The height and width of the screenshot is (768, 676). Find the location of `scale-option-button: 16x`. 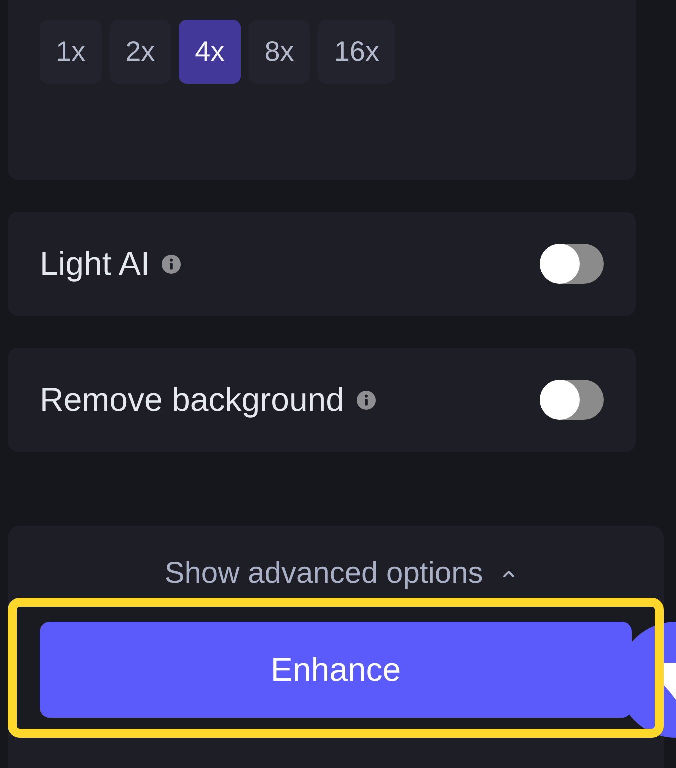

scale-option-button: 16x is located at coordinates (357, 52).